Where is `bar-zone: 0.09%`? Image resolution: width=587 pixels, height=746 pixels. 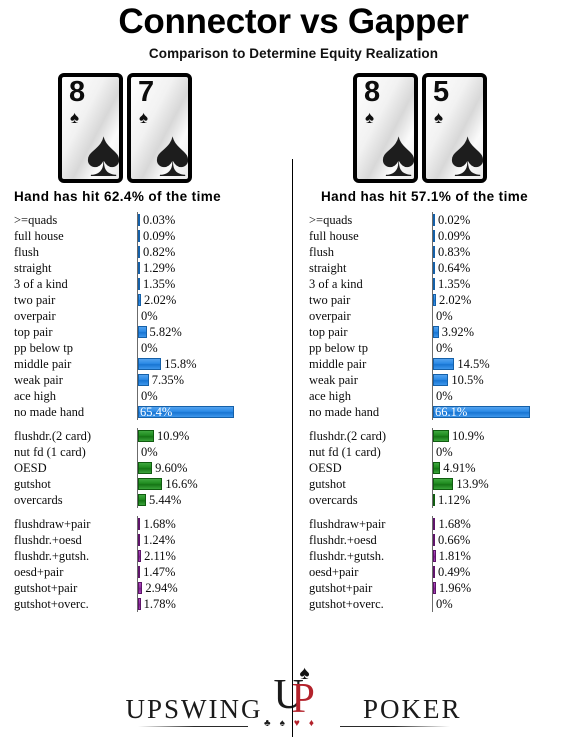
bar-zone: 0.09% is located at coordinates (509, 235).